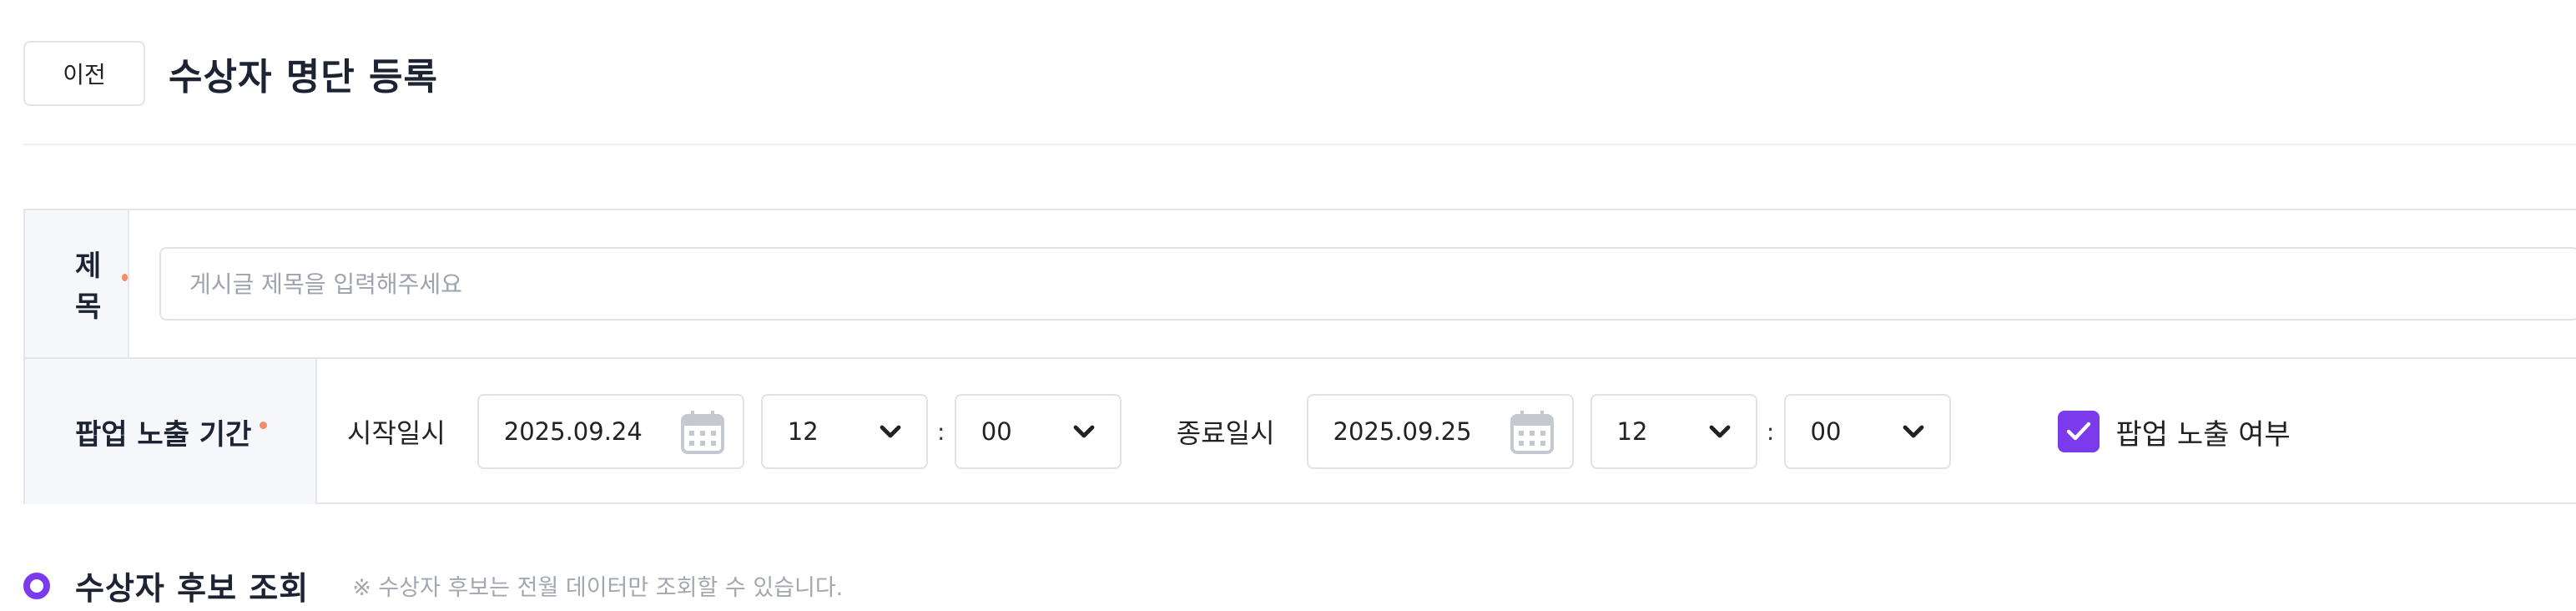 Image resolution: width=2576 pixels, height=611 pixels. Describe the element at coordinates (803, 431) in the screenshot. I see `start-hour-value: 12` at that location.